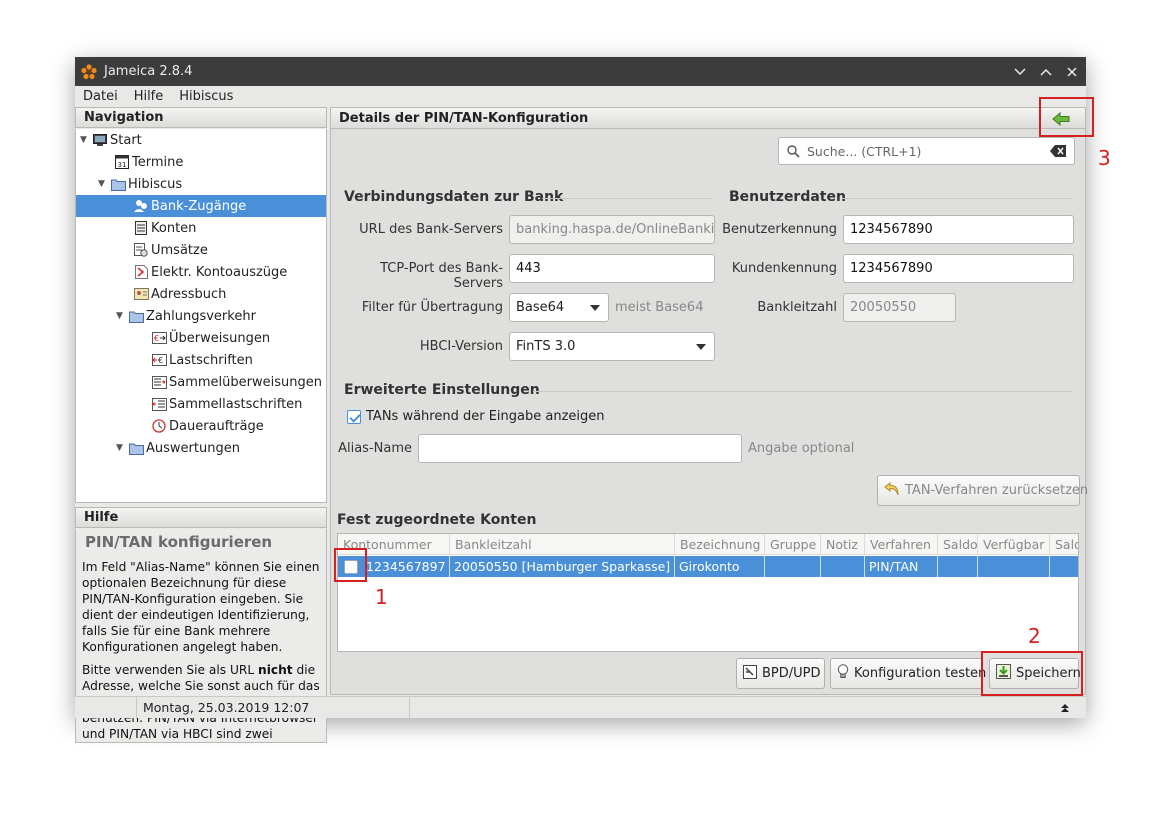 This screenshot has height=813, width=1161. What do you see at coordinates (219, 272) in the screenshot?
I see `nav-label: Elektr. Kontoauszüge` at bounding box center [219, 272].